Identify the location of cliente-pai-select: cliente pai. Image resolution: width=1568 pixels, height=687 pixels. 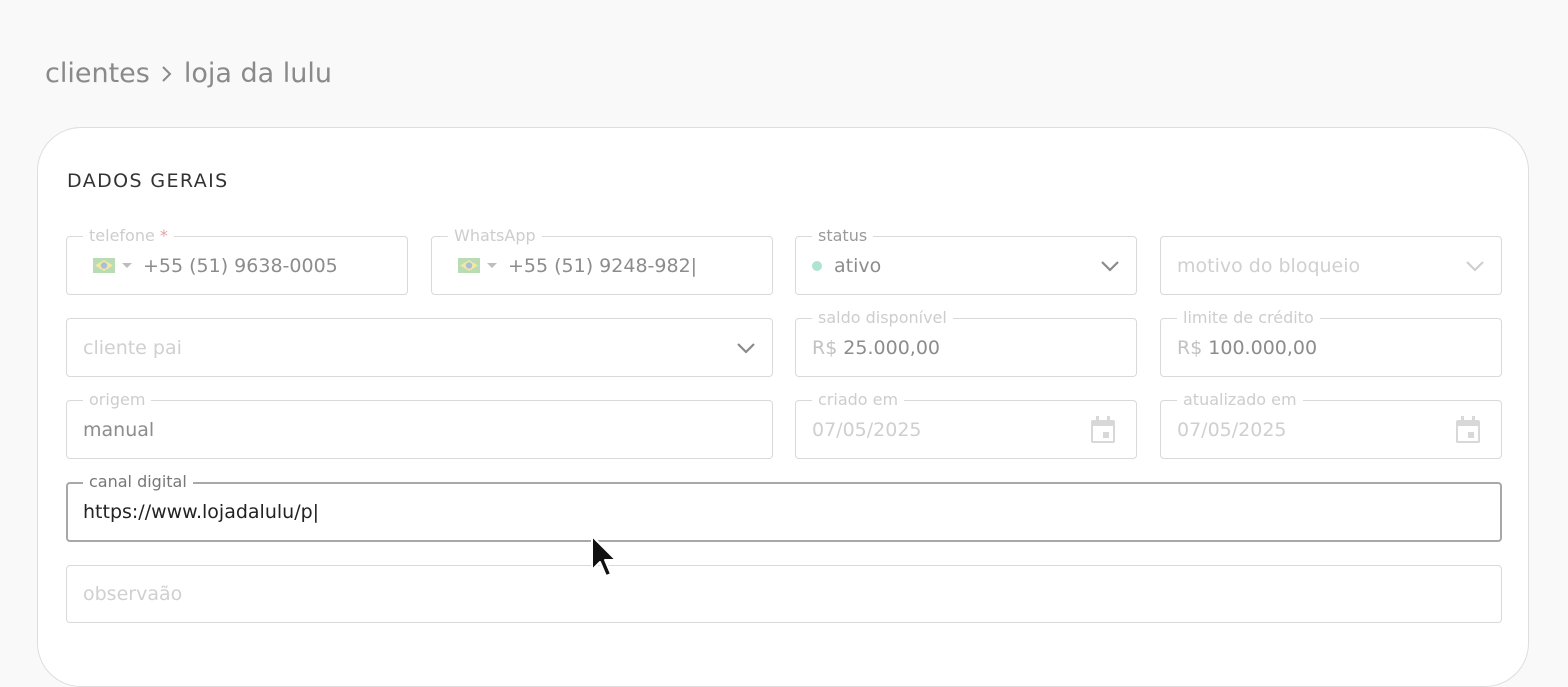
(419, 347).